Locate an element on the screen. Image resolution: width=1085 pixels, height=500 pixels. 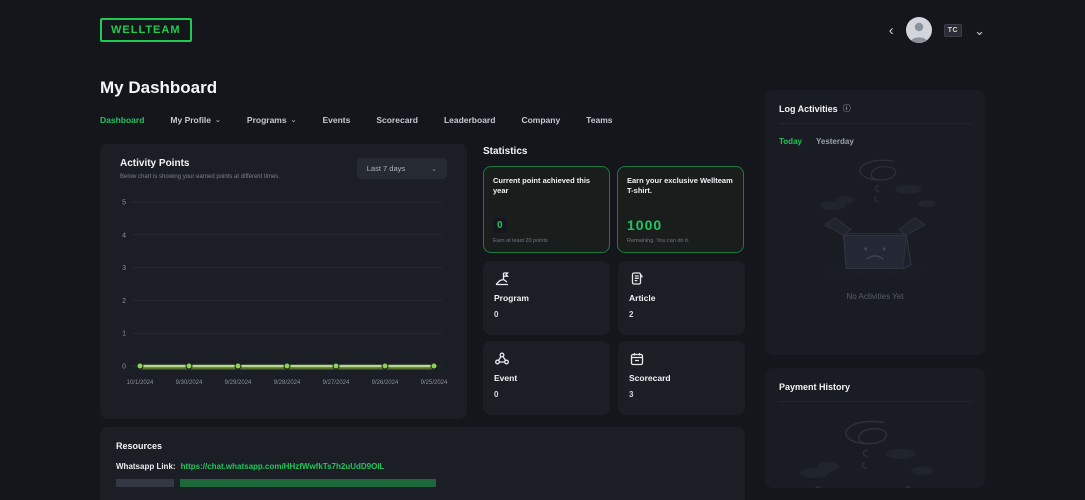
date-range-select: Last 7 days ⌄ is located at coordinates (401, 168).